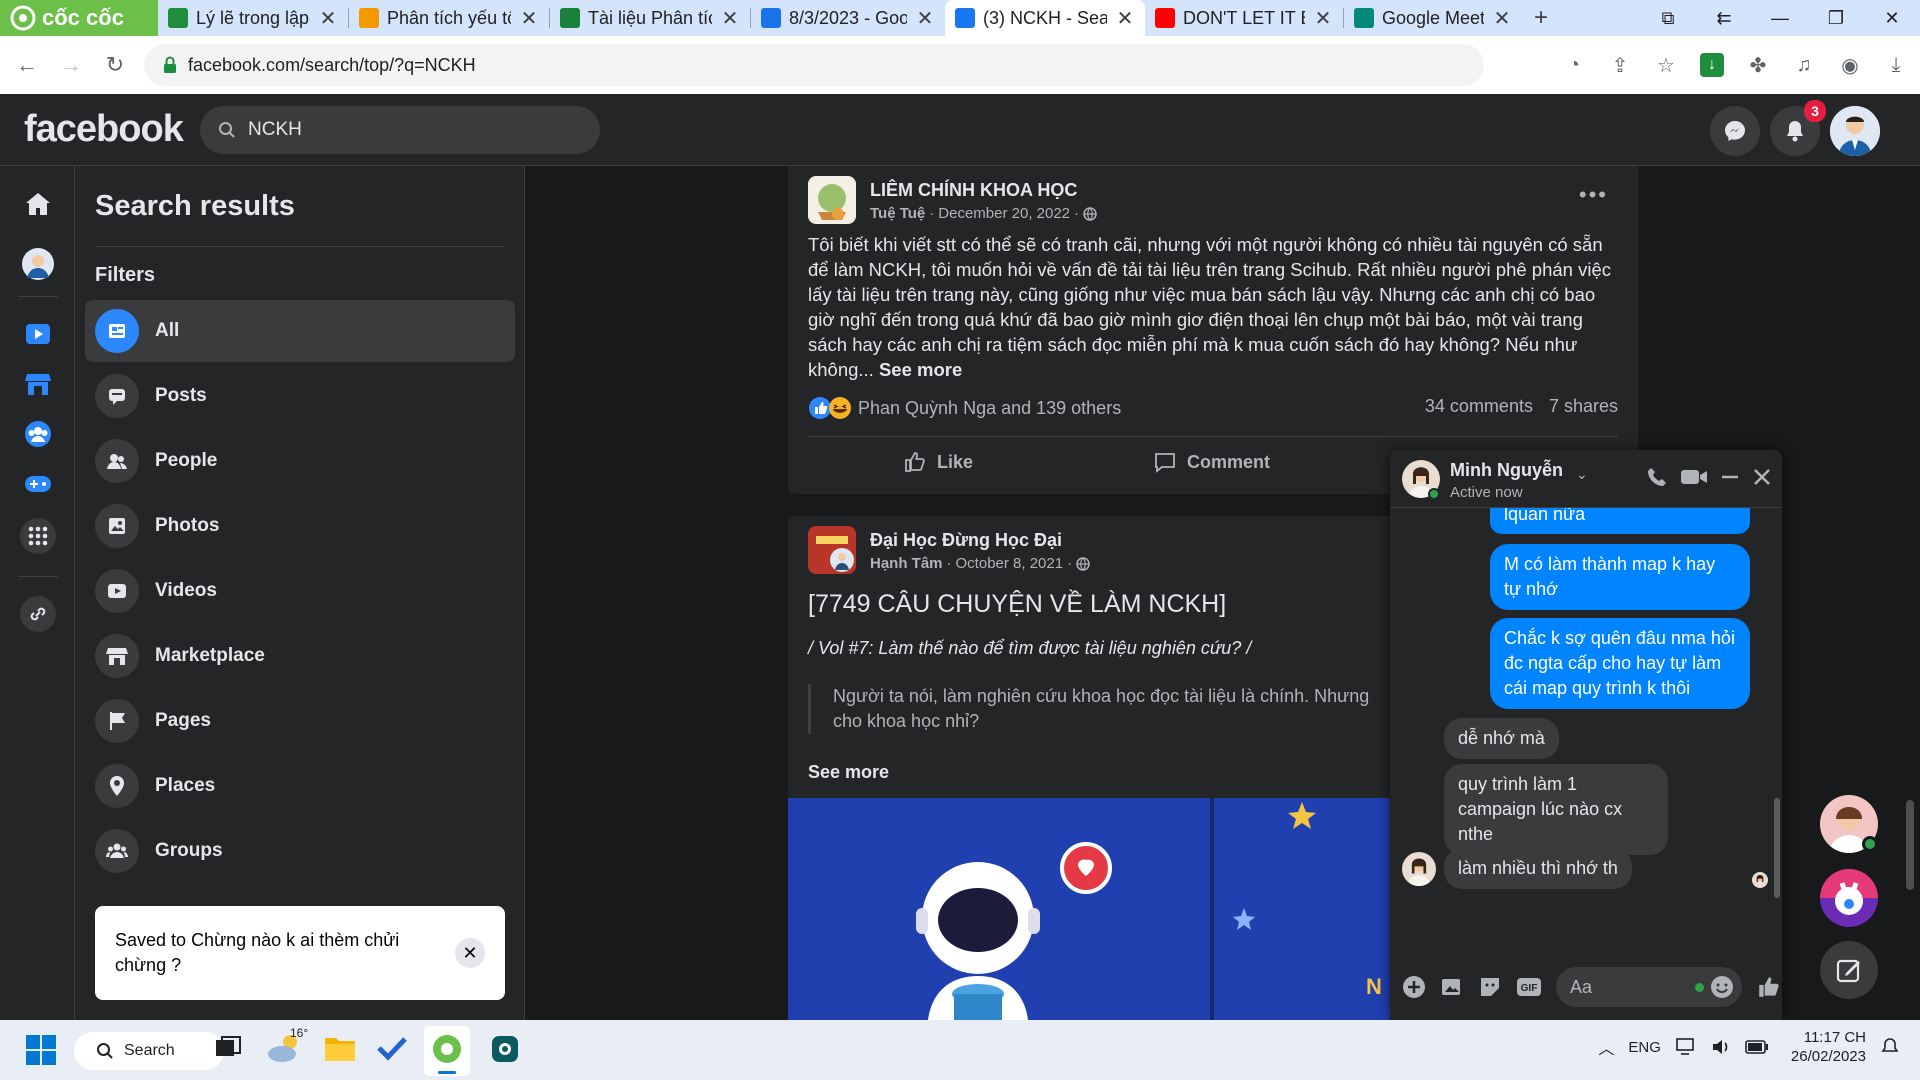  I want to click on page-scrollbar, so click(1910, 845).